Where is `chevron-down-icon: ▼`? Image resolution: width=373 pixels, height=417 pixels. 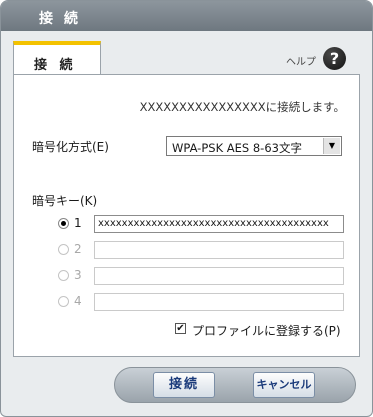 chevron-down-icon: ▼ is located at coordinates (331, 146).